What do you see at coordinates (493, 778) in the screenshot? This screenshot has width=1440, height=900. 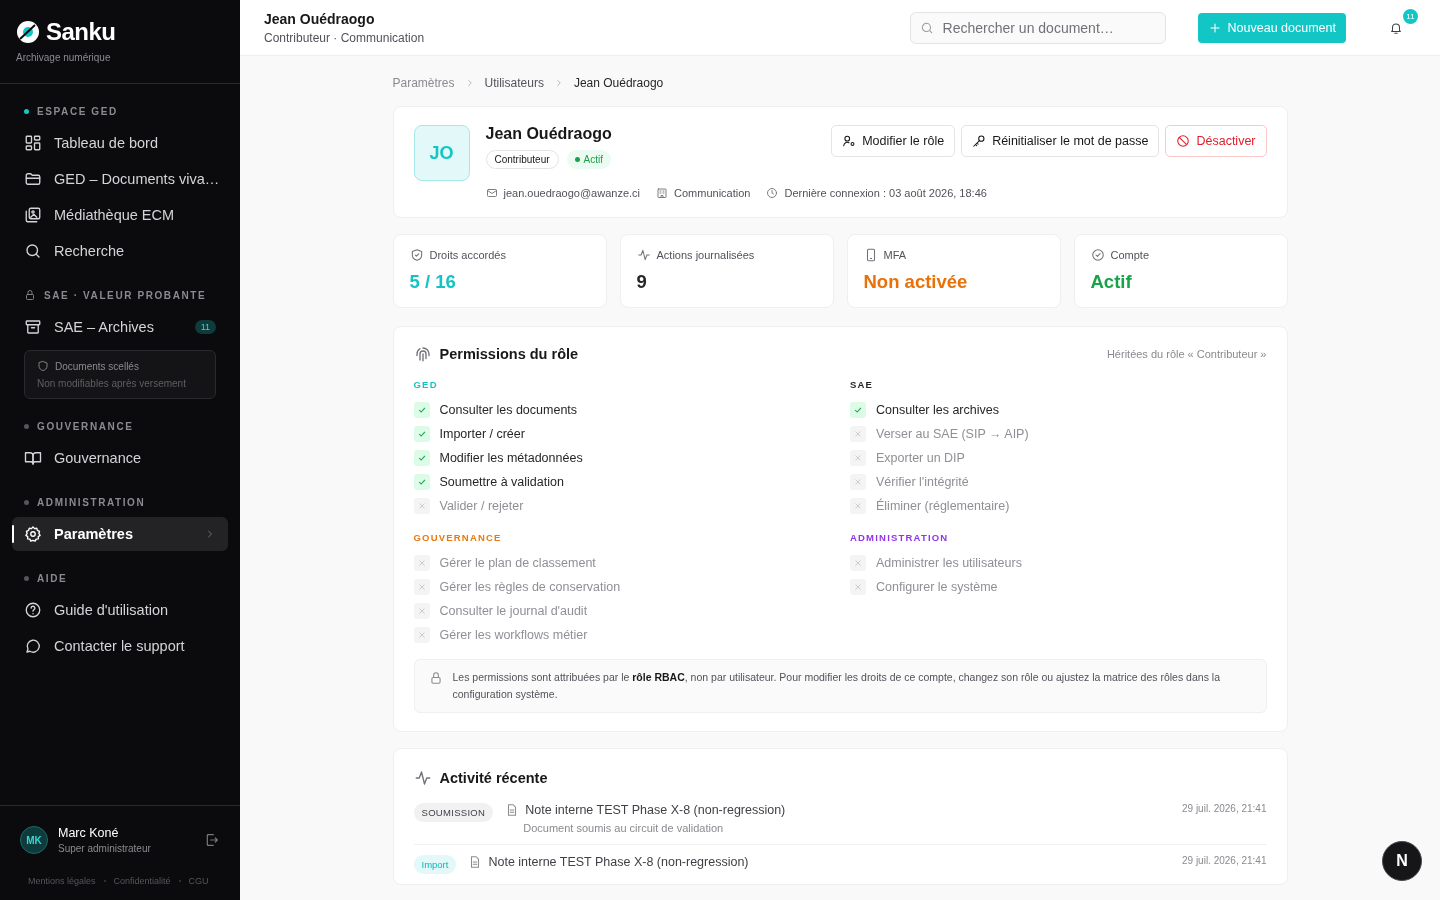 I see `card-title: Activité récente` at bounding box center [493, 778].